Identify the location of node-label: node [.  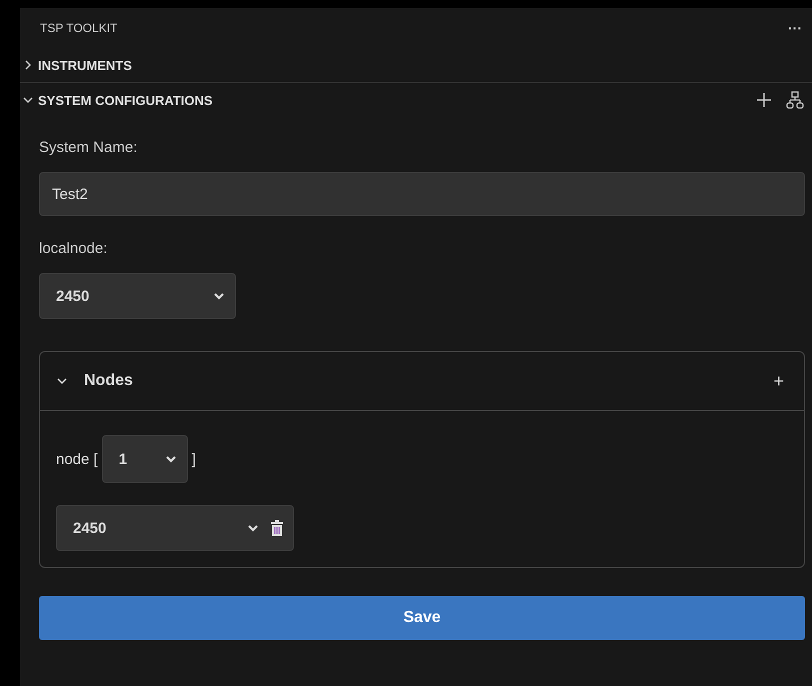
(77, 459).